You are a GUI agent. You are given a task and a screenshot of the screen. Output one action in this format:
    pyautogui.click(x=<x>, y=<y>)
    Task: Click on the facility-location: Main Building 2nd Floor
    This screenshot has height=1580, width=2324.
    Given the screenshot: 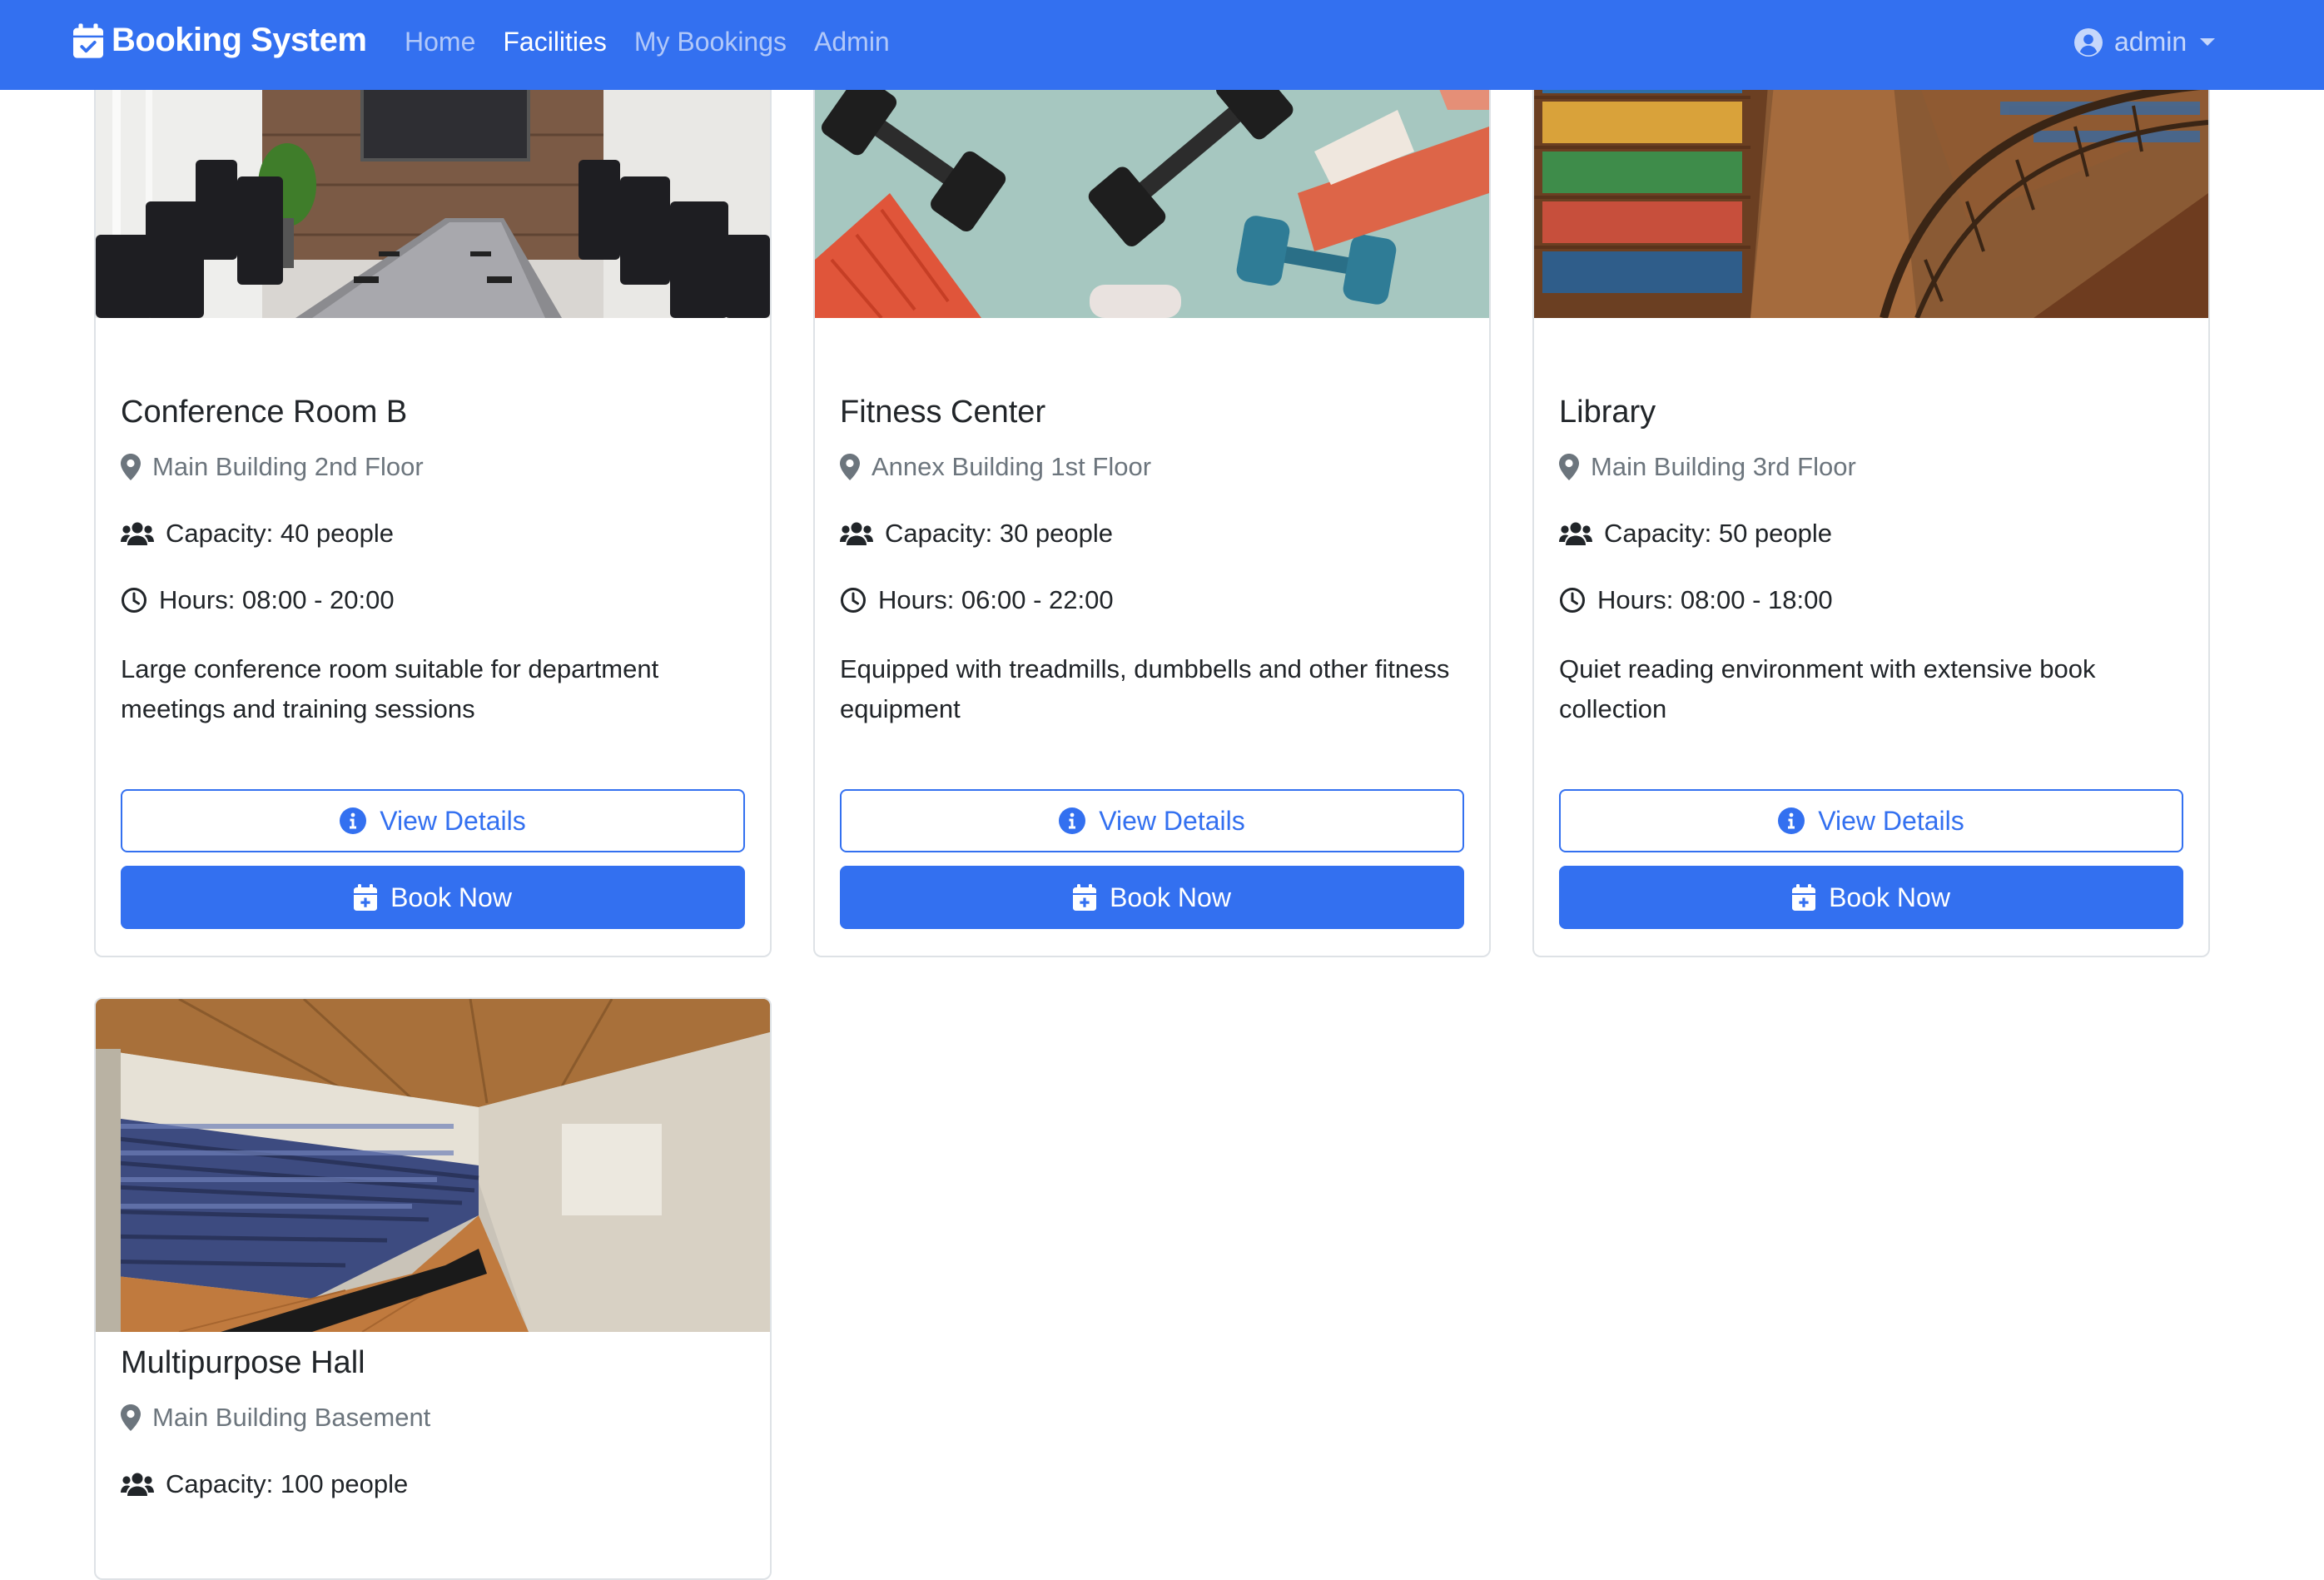 What is the action you would take?
    pyautogui.click(x=272, y=467)
    